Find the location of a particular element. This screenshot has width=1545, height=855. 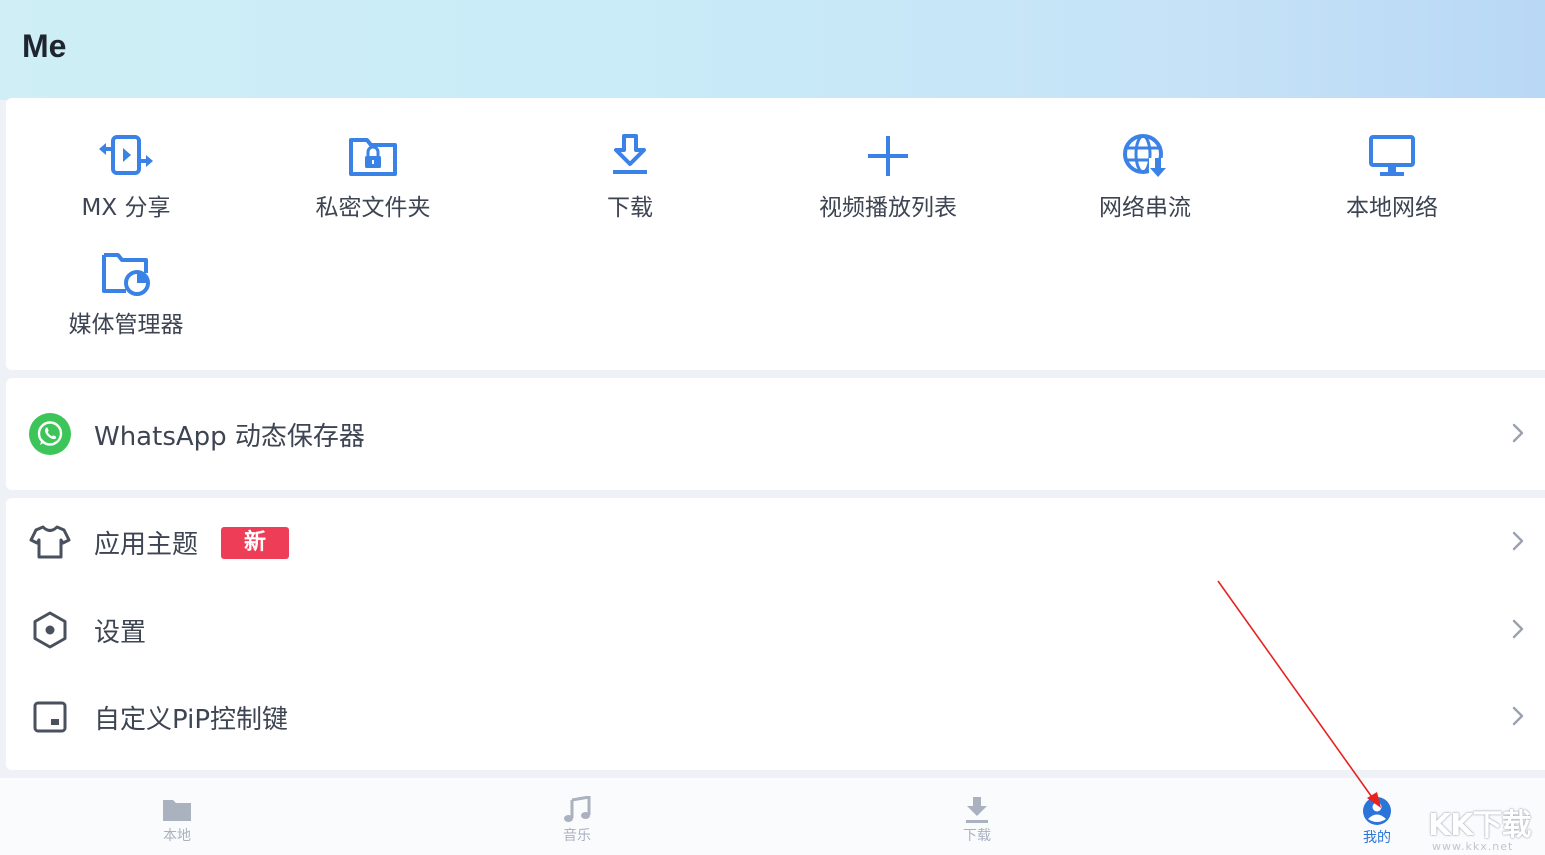

tool-media-manager: 媒体管理器 is located at coordinates (126, 304).